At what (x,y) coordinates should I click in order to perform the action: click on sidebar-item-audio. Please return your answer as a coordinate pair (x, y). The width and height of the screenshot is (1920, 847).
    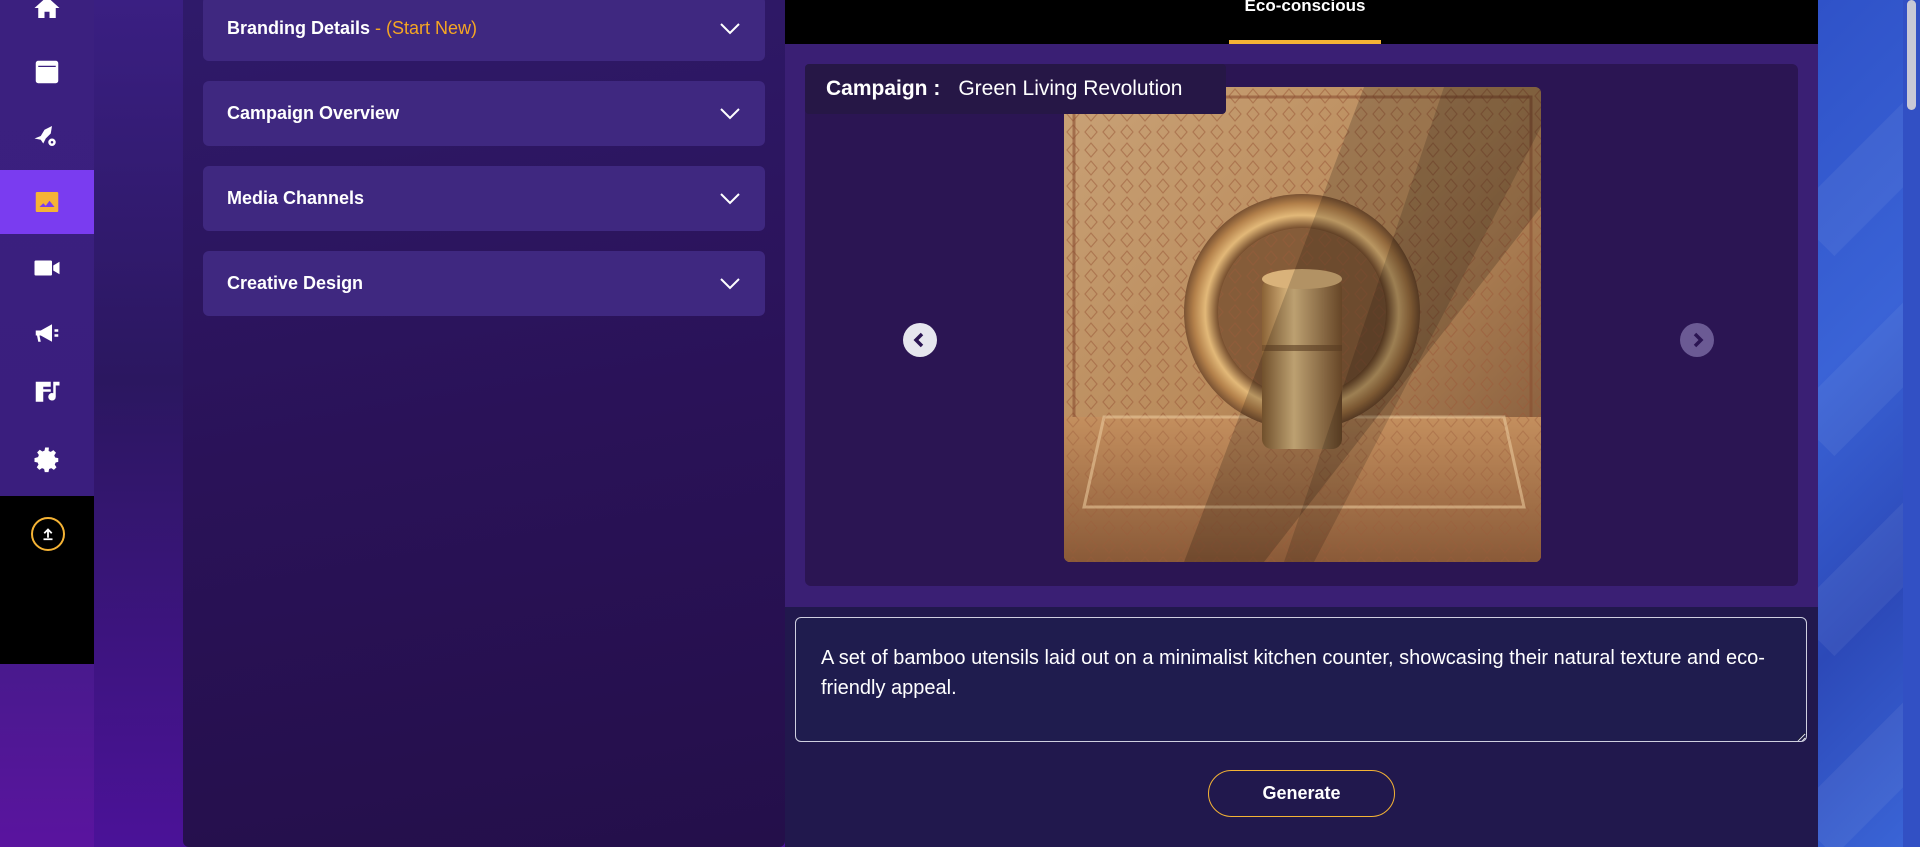
    Looking at the image, I should click on (47, 393).